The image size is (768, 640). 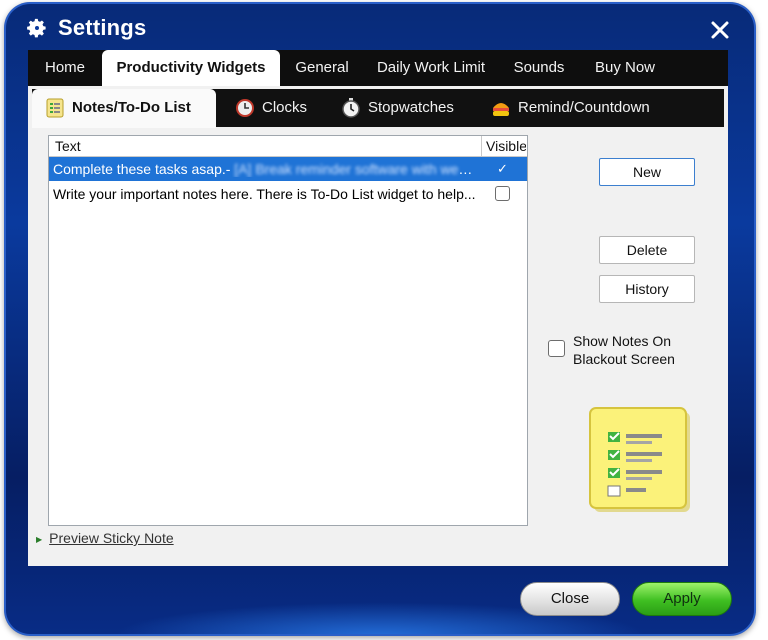 What do you see at coordinates (506, 146) in the screenshot?
I see `column-header-visible: Visible` at bounding box center [506, 146].